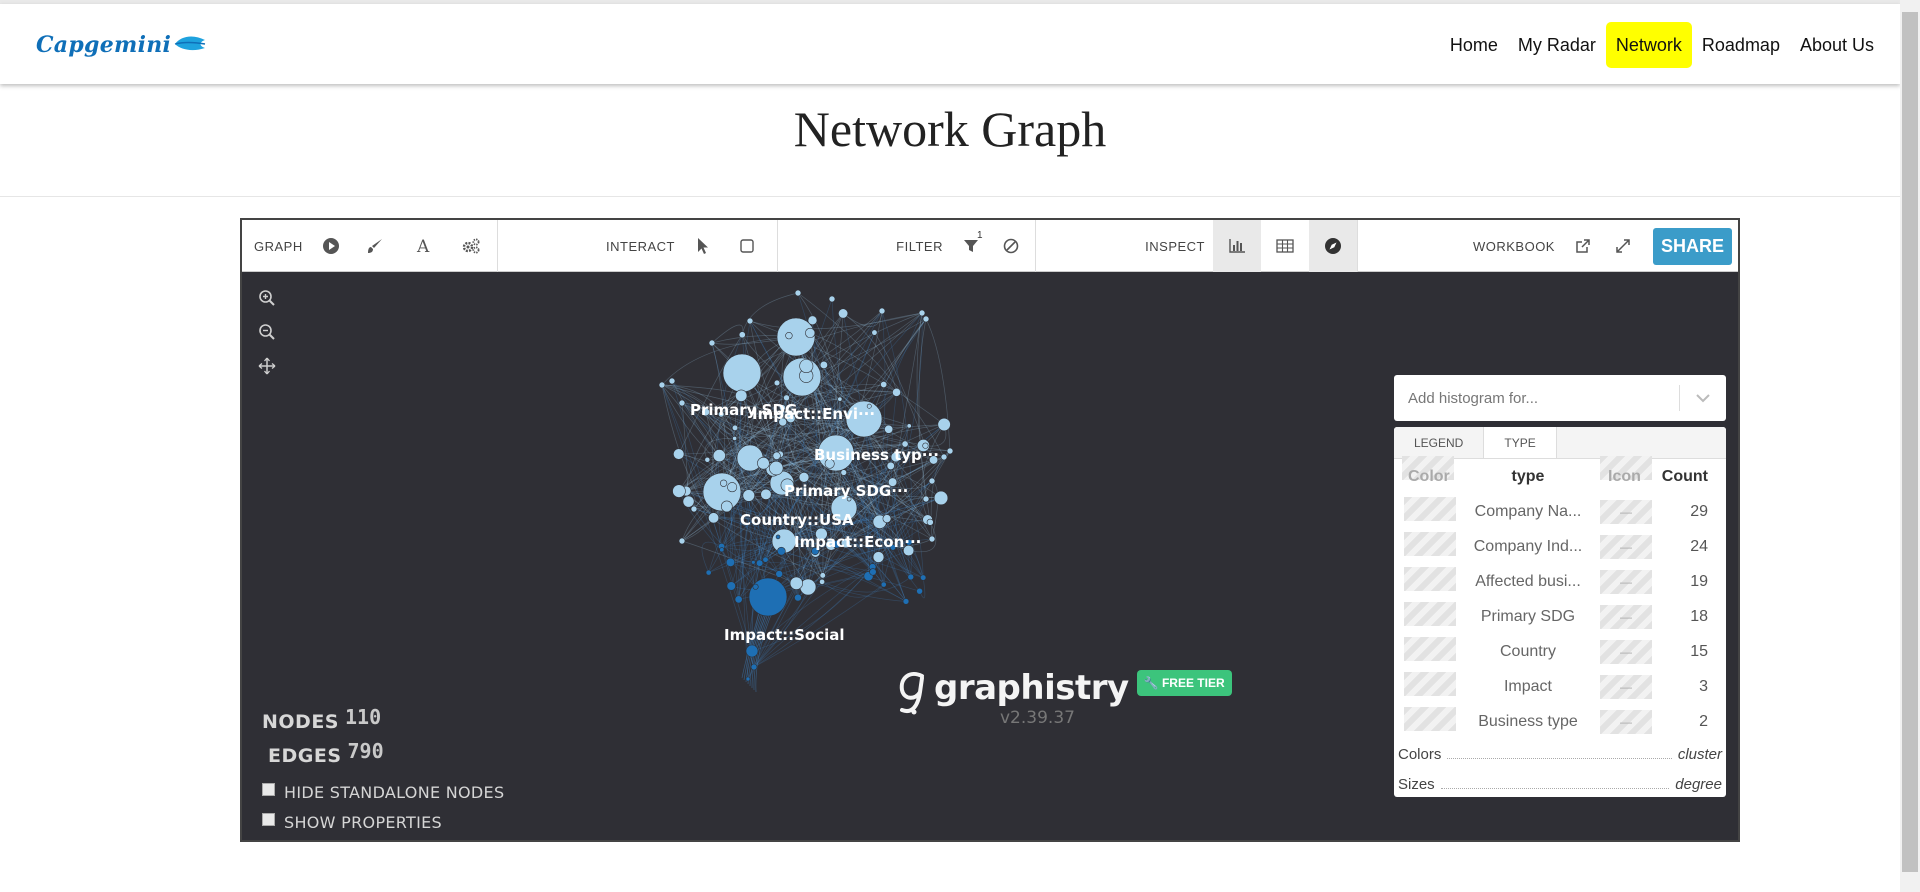 This screenshot has width=1920, height=892. What do you see at coordinates (1520, 442) in the screenshot?
I see `tab-type: TYPE` at bounding box center [1520, 442].